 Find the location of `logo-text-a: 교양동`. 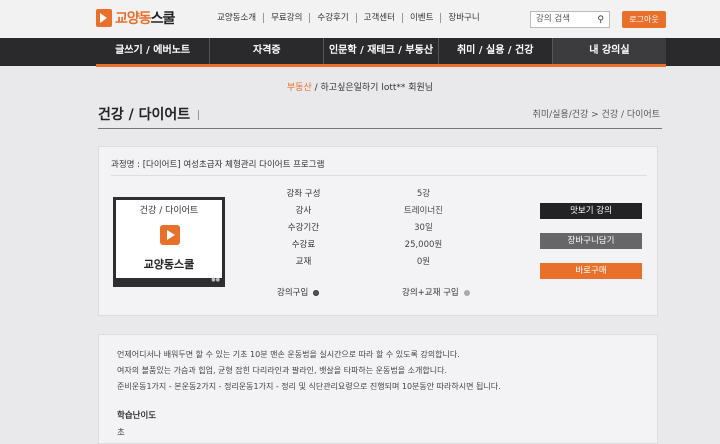

logo-text-a: 교양동 is located at coordinates (133, 19).